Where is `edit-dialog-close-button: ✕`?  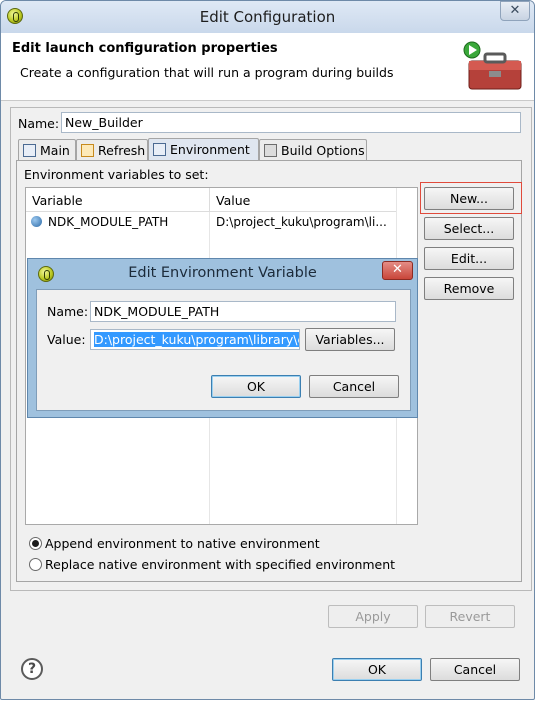 edit-dialog-close-button: ✕ is located at coordinates (397, 270).